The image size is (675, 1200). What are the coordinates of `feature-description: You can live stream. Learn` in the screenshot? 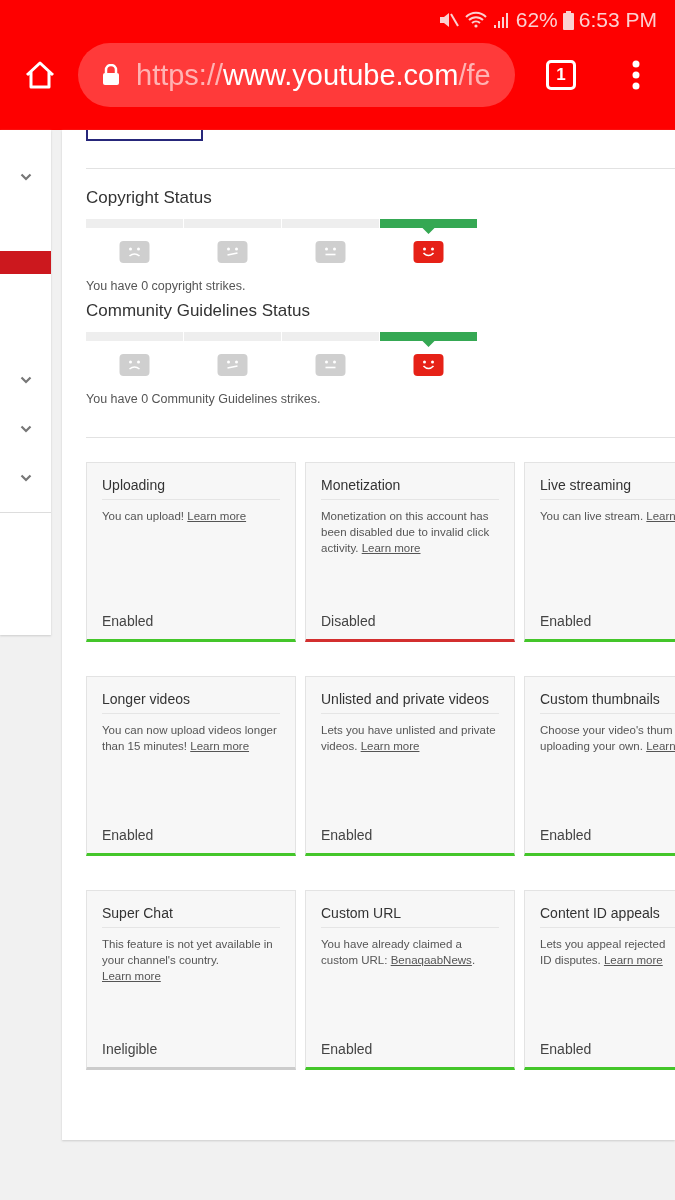 It's located at (607, 516).